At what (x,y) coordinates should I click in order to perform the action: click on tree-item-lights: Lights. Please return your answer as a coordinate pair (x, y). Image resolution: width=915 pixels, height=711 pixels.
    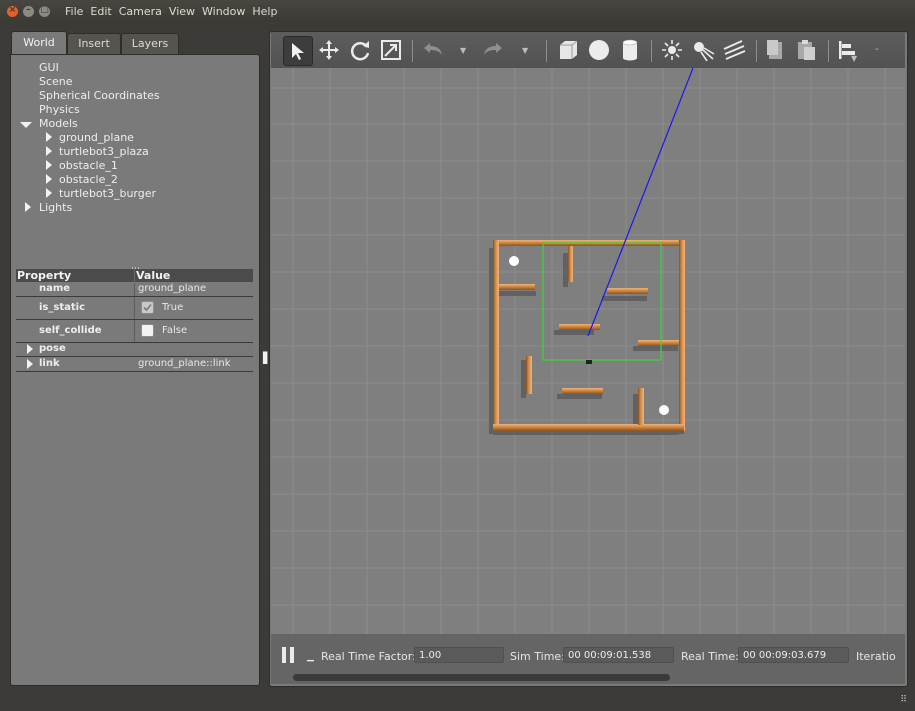
    Looking at the image, I should click on (55, 207).